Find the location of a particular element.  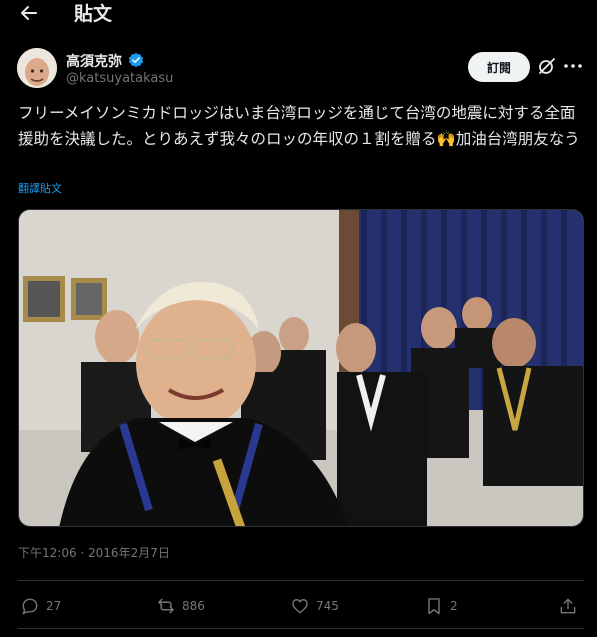

page-title: 貼文 is located at coordinates (93, 14).